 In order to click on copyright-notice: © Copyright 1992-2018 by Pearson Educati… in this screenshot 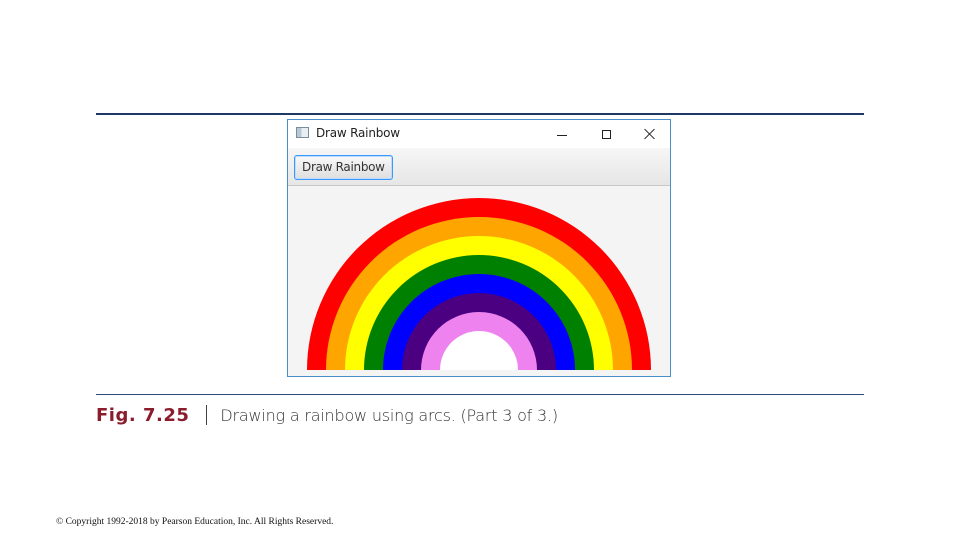, I will do `click(195, 522)`.